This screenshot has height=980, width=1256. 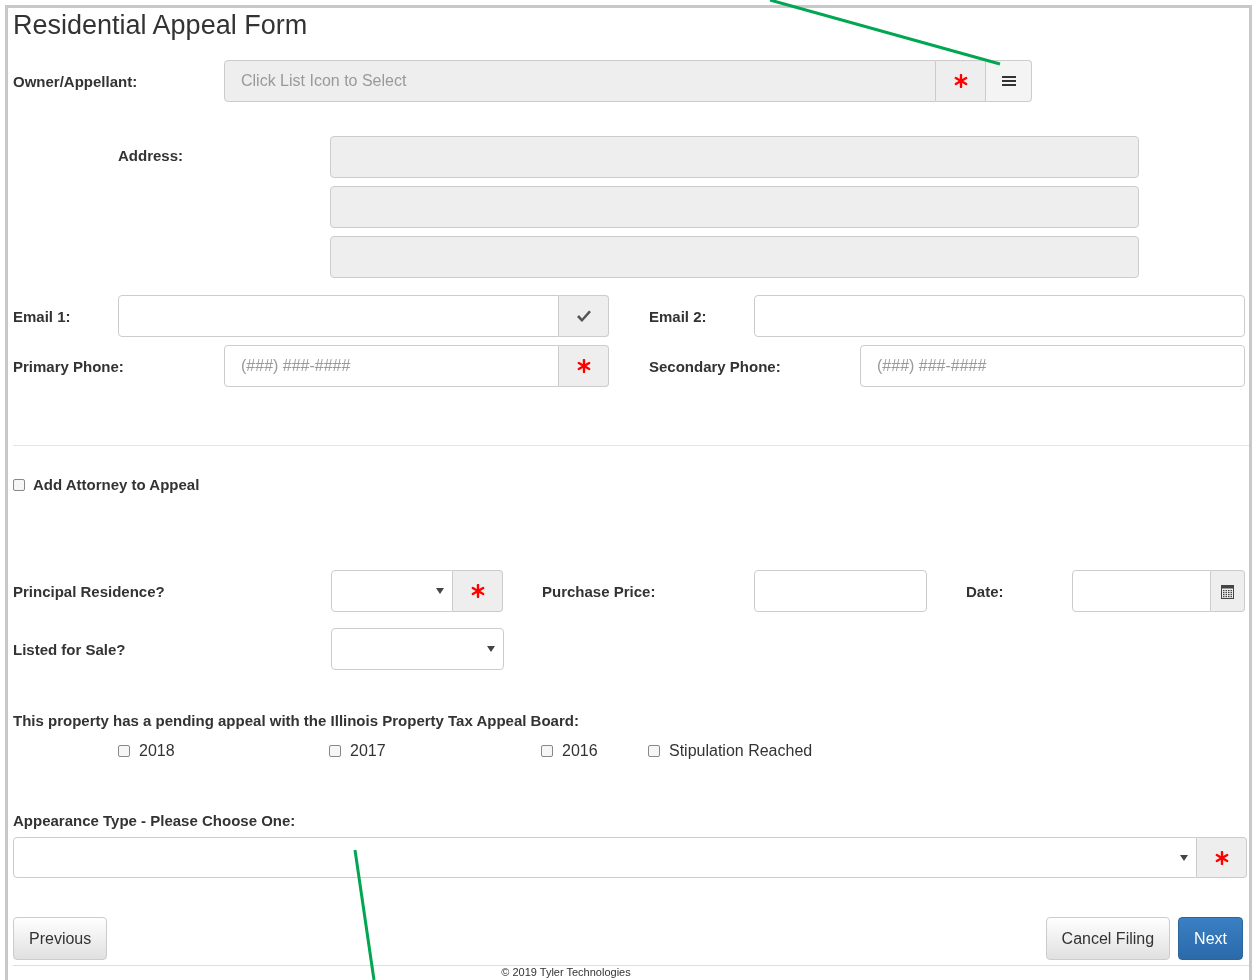 What do you see at coordinates (566, 972) in the screenshot?
I see `footer-text: © 2019 Tyler Technologies` at bounding box center [566, 972].